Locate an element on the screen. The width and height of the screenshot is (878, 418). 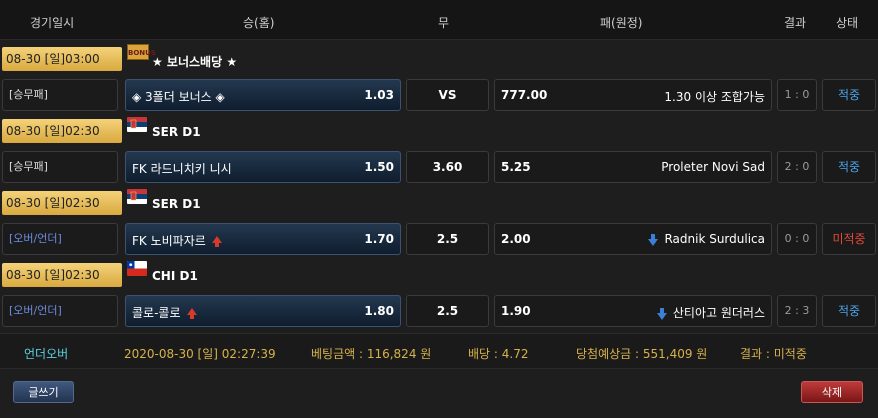
league-name: CHI D1 is located at coordinates (175, 276).